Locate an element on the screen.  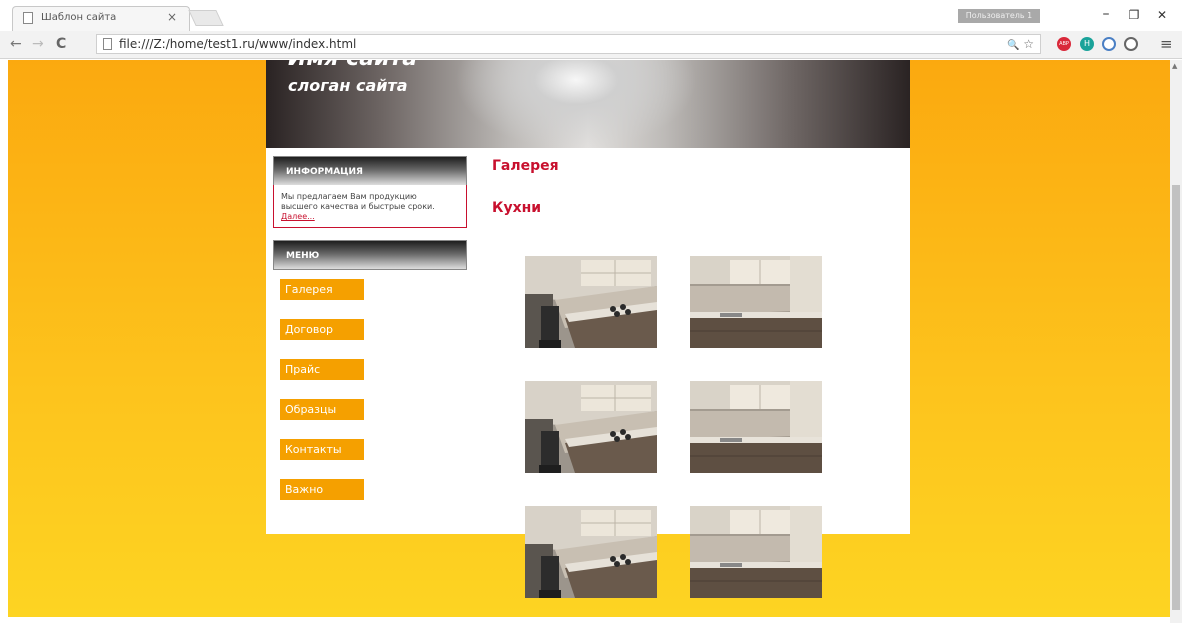
section-title: Кухни is located at coordinates (517, 208).